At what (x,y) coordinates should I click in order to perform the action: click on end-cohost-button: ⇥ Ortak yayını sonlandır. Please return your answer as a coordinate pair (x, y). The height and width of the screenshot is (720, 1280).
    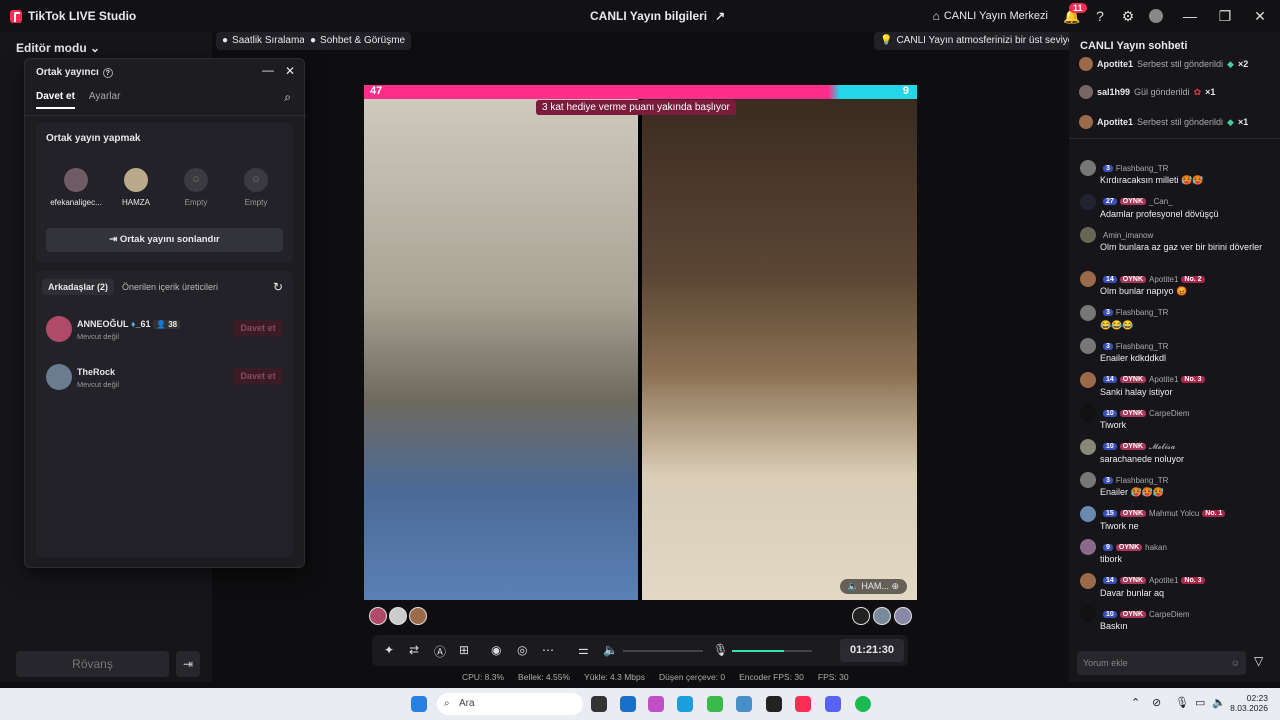
    Looking at the image, I should click on (164, 240).